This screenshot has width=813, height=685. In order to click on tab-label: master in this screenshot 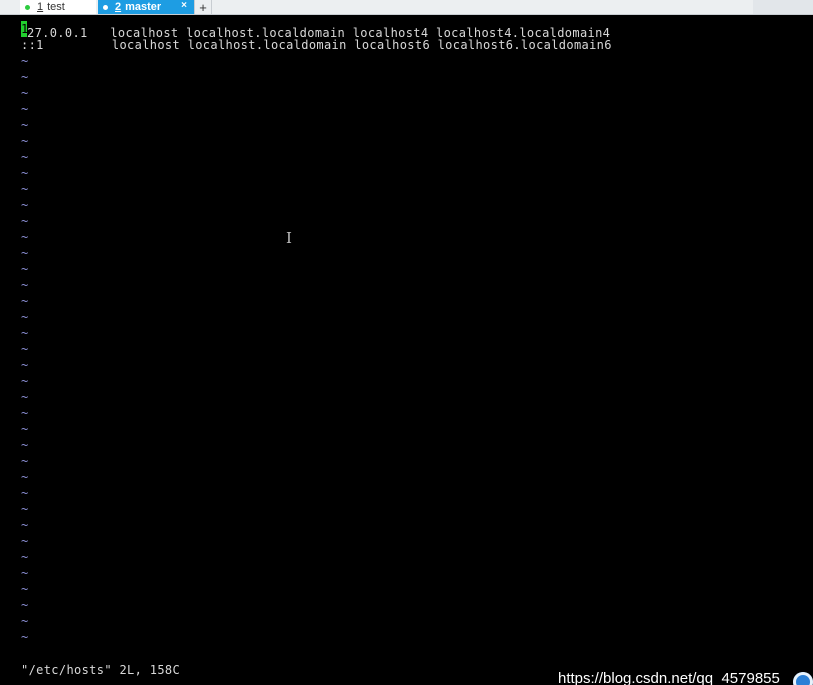, I will do `click(143, 7)`.